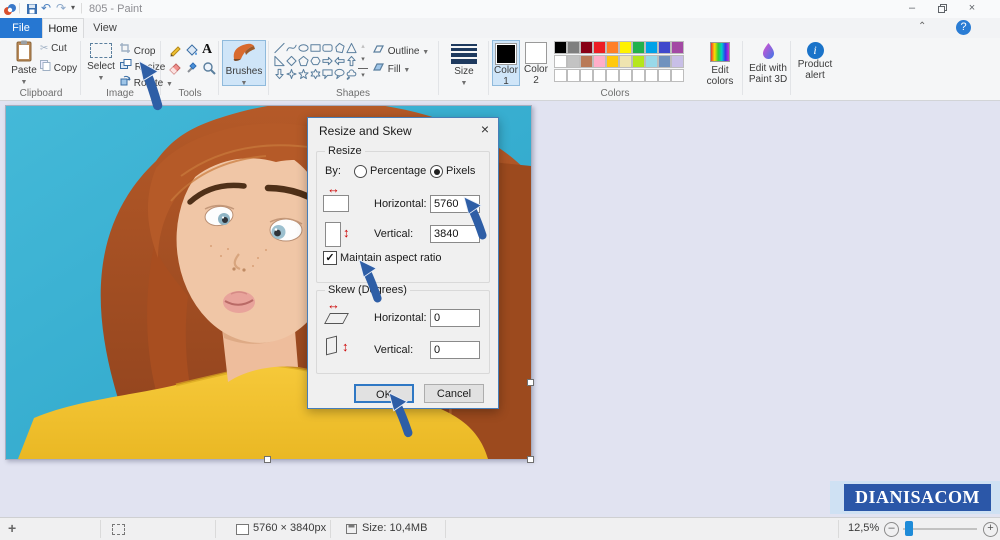 This screenshot has width=1000, height=540. Describe the element at coordinates (207, 50) in the screenshot. I see `text-tool-icon: A` at that location.